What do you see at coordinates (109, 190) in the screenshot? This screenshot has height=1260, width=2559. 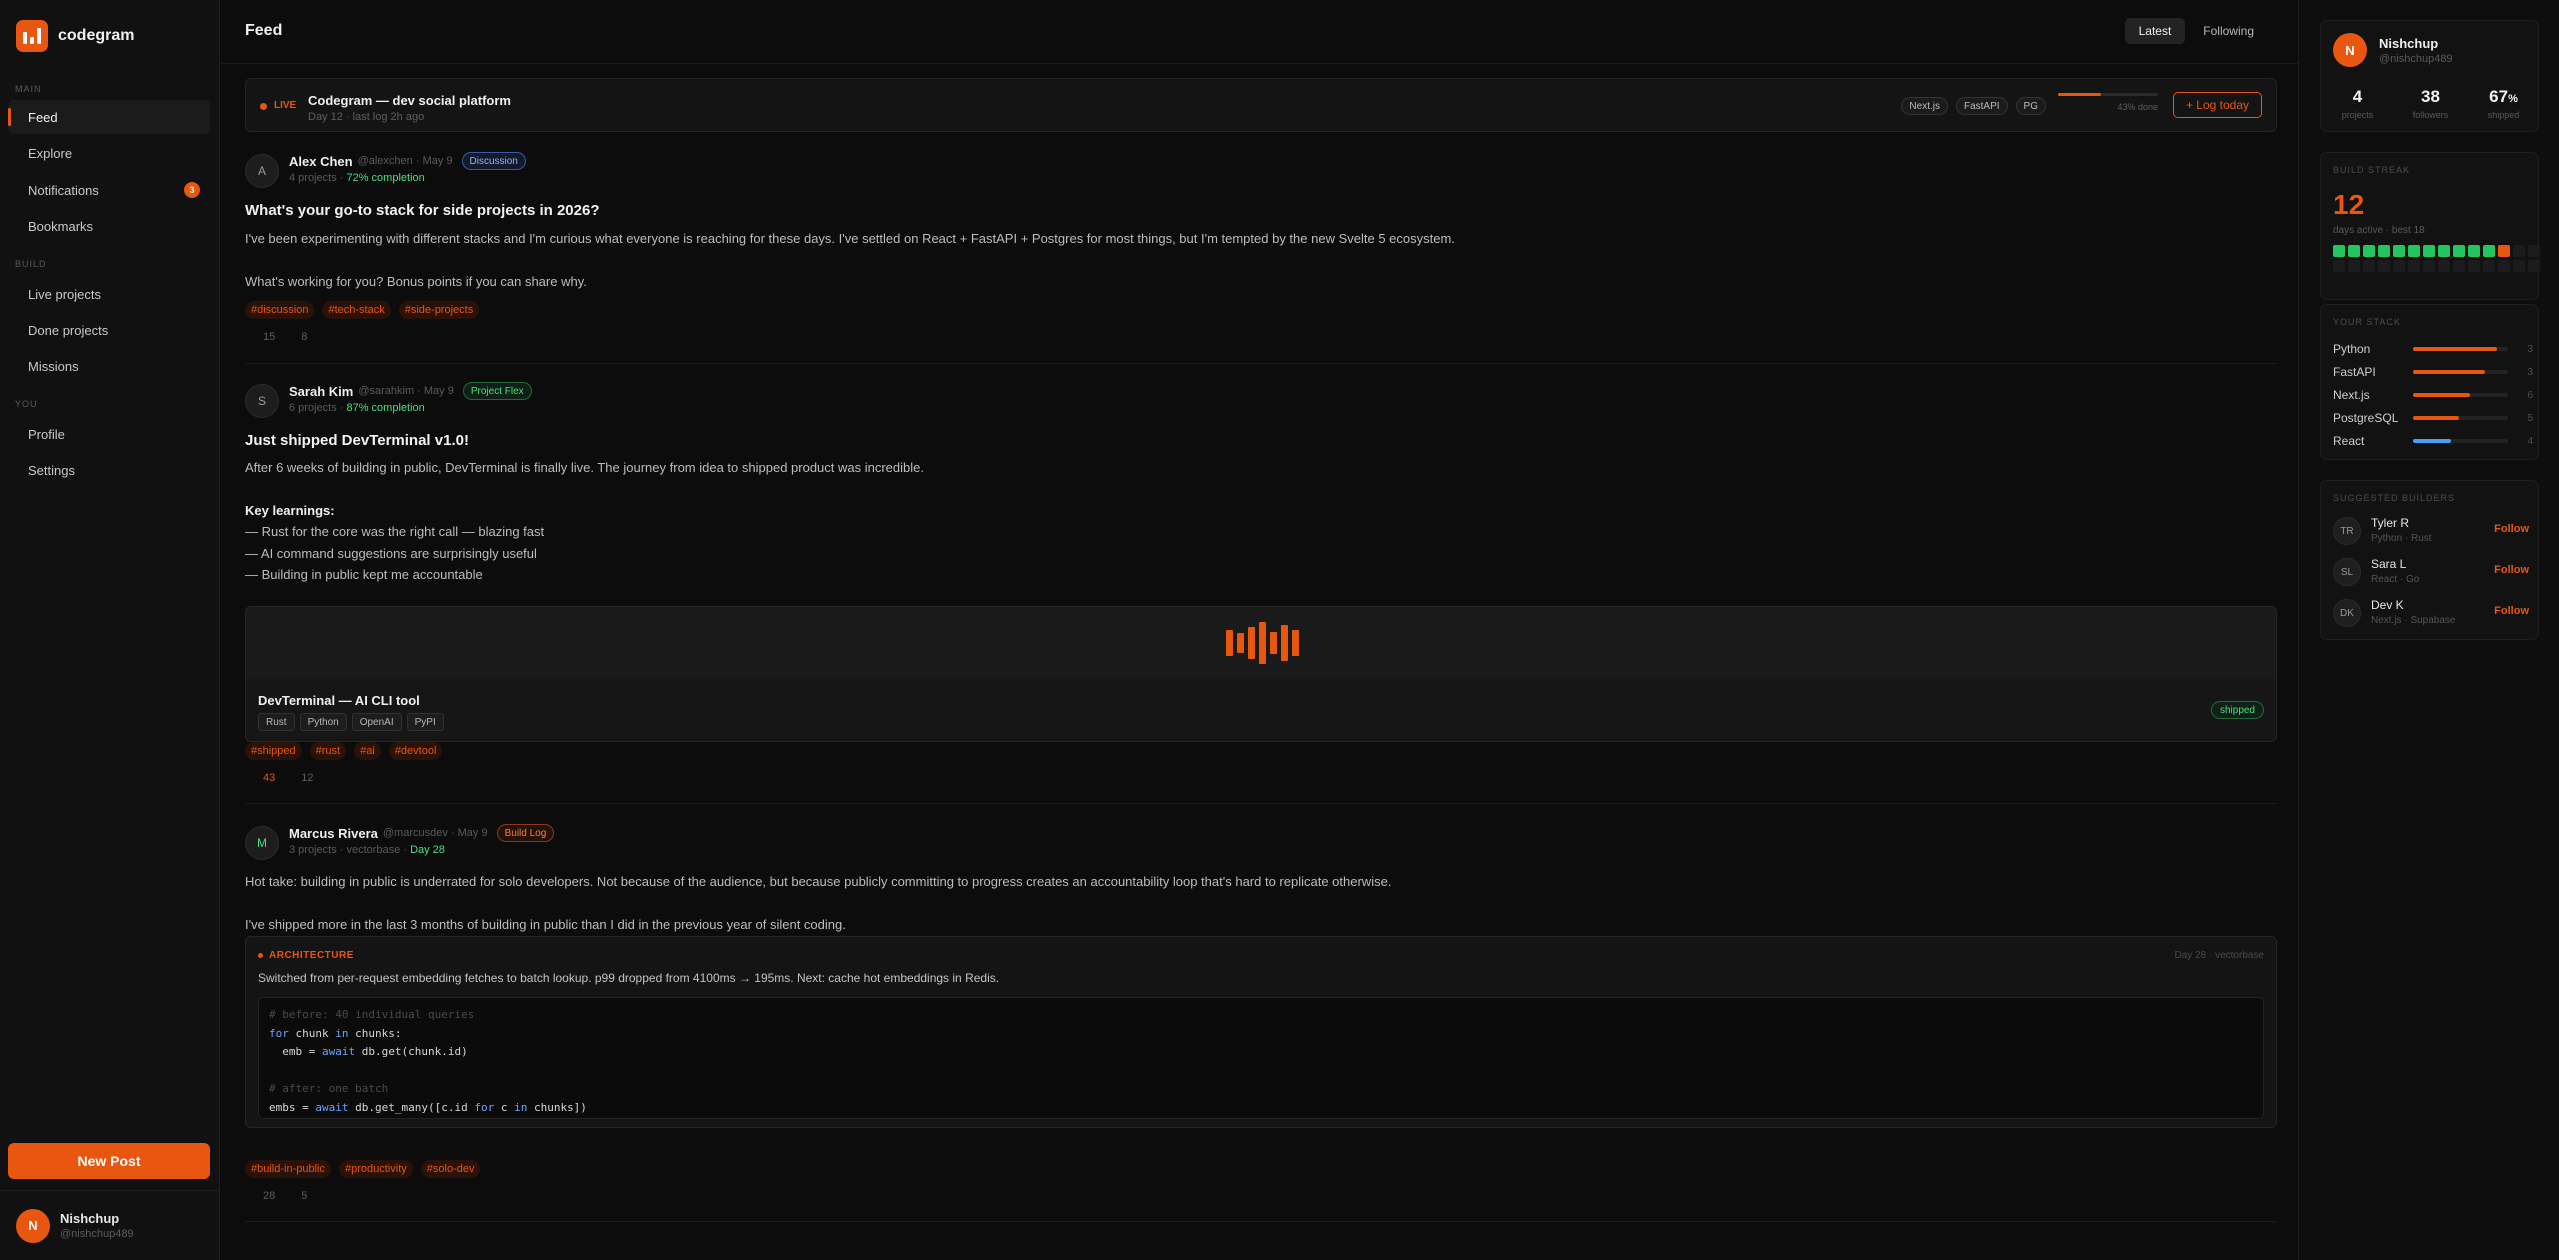 I see `sidebar-item-notifications: Notifications 3` at bounding box center [109, 190].